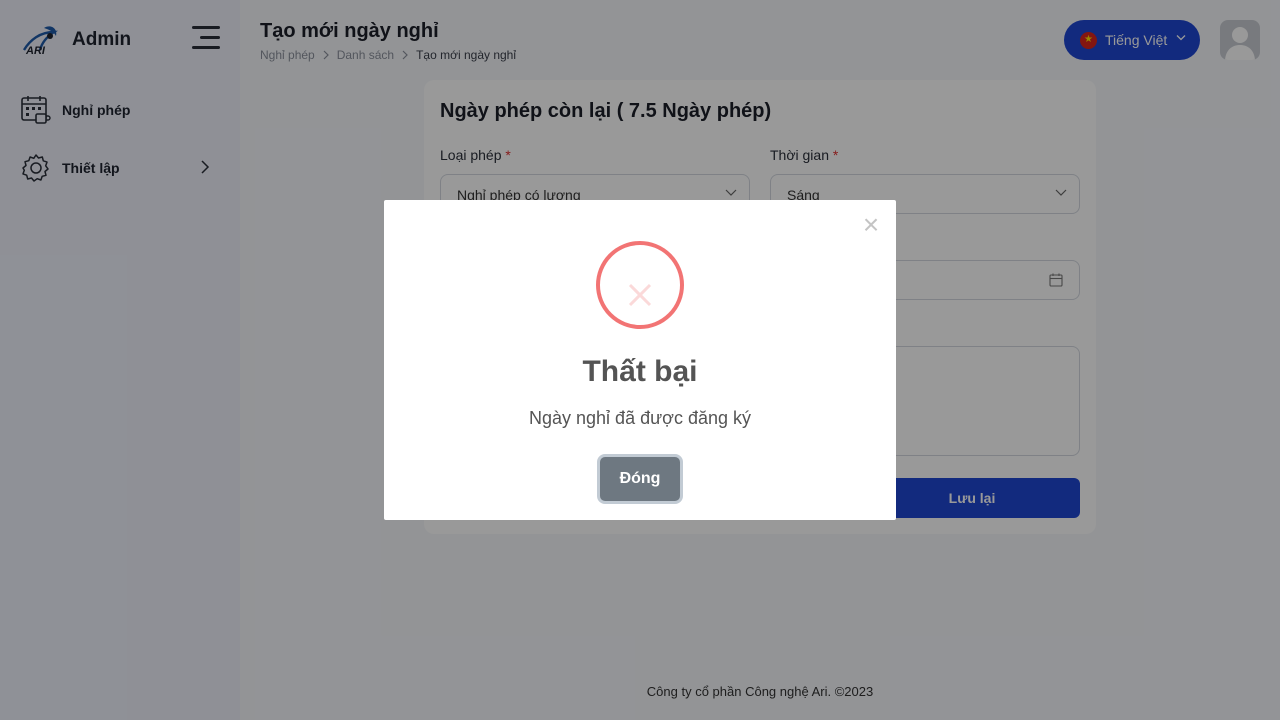  What do you see at coordinates (871, 225) in the screenshot?
I see `close-icon: ×` at bounding box center [871, 225].